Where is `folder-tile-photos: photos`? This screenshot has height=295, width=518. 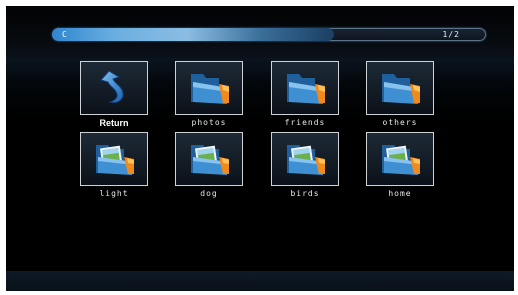
folder-tile-photos: photos is located at coordinates (209, 94).